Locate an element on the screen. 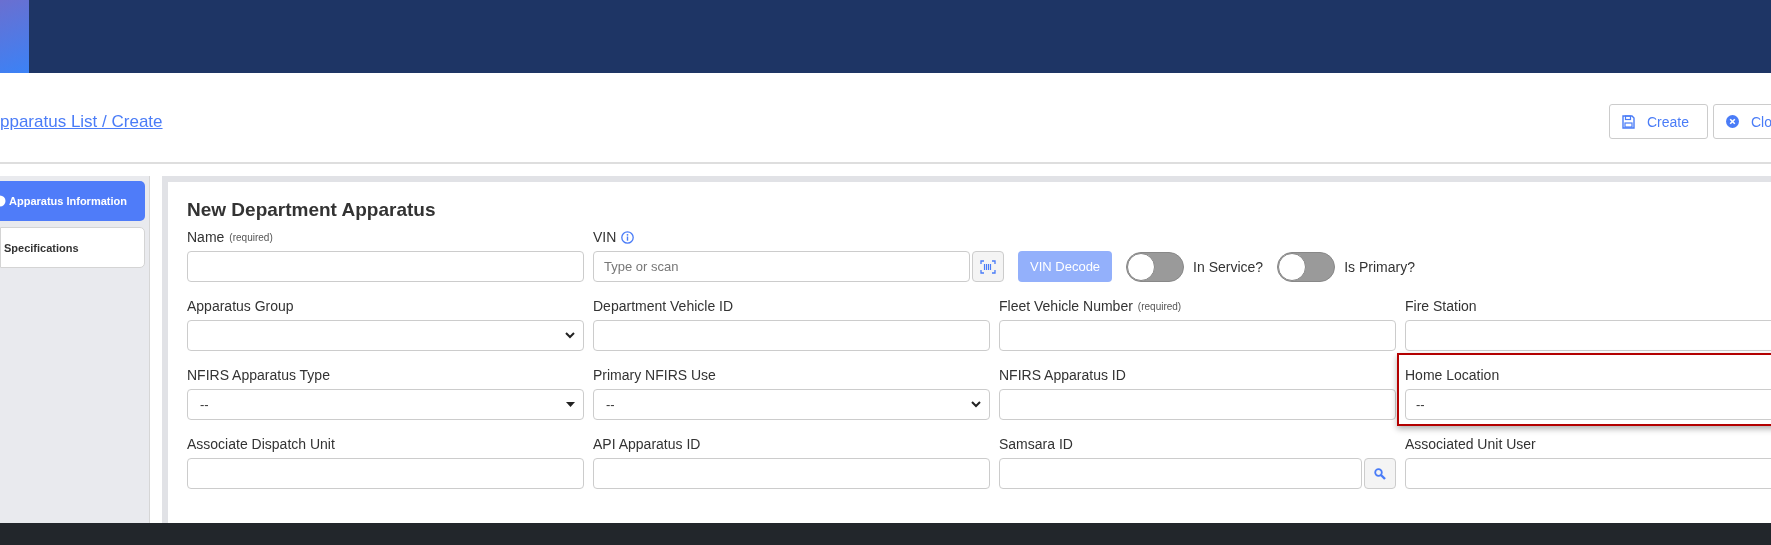  field-label: Associated Unit User is located at coordinates (1470, 444).